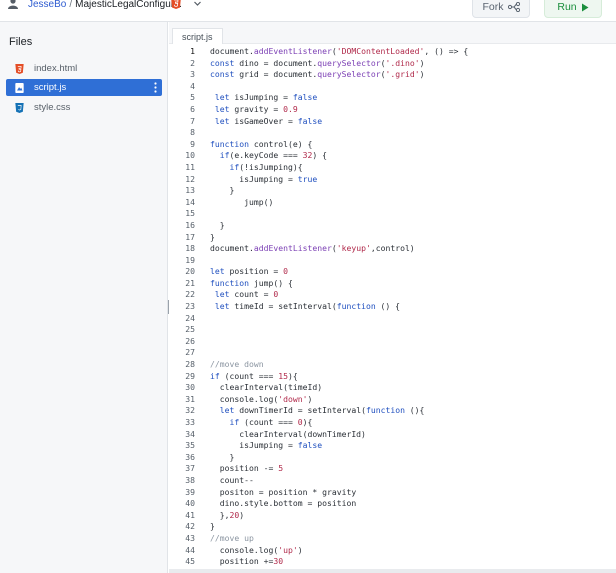 Image resolution: width=616 pixels, height=573 pixels. What do you see at coordinates (47, 5) in the screenshot?
I see `breadcrumb-user: JesseBo` at bounding box center [47, 5].